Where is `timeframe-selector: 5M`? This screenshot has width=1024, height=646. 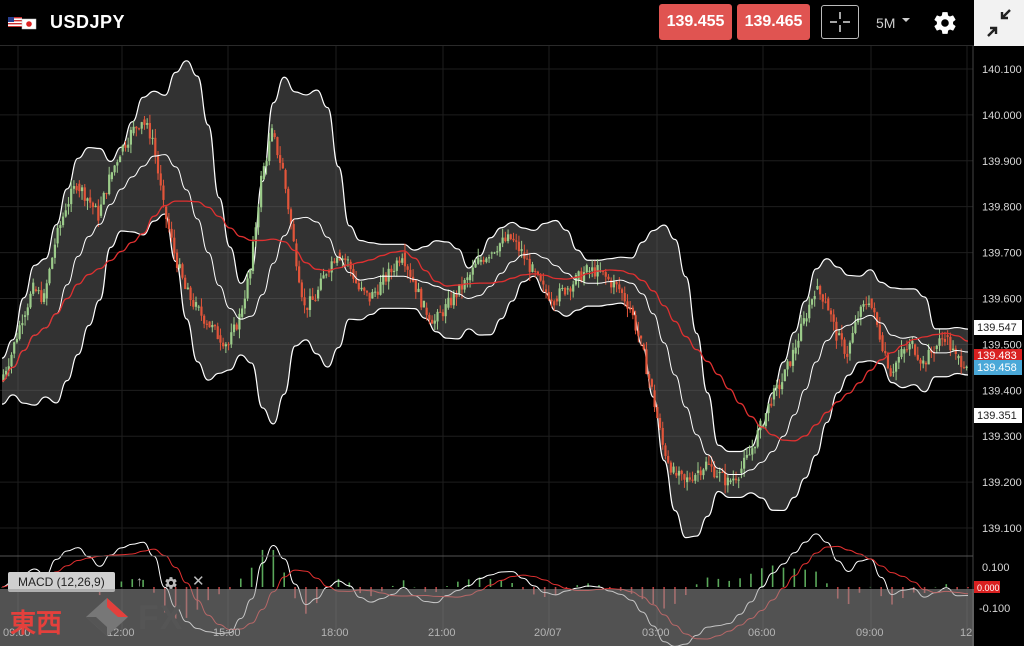
timeframe-selector: 5M is located at coordinates (885, 23).